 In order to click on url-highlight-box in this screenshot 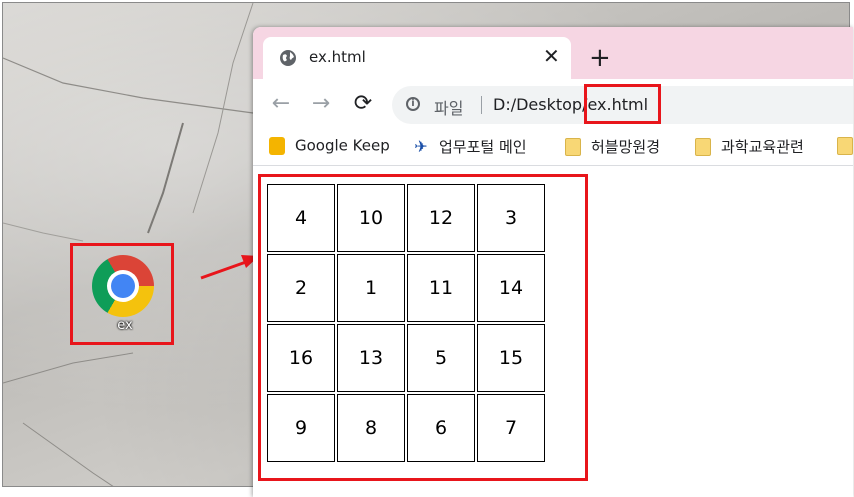, I will do `click(622, 104)`.